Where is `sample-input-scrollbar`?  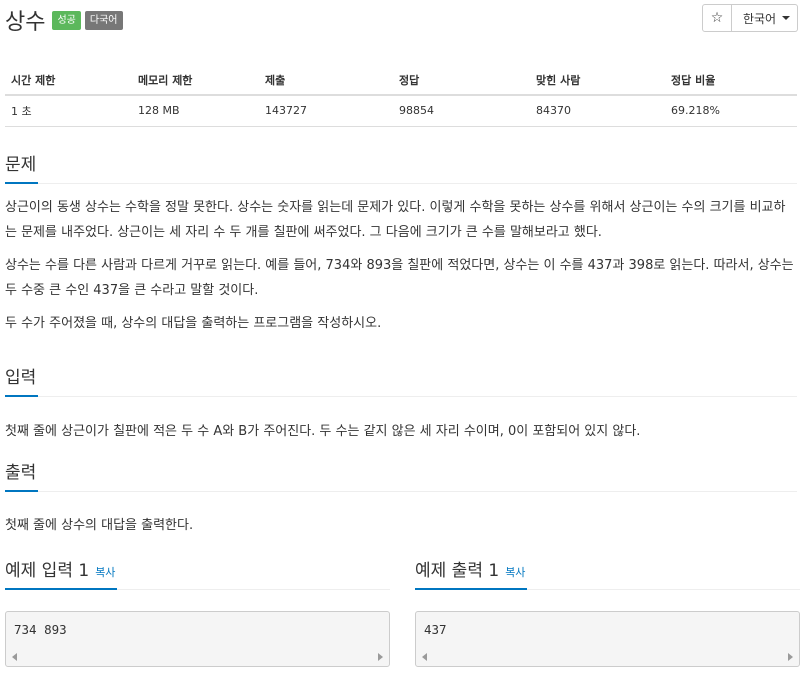
sample-input-scrollbar is located at coordinates (197, 657).